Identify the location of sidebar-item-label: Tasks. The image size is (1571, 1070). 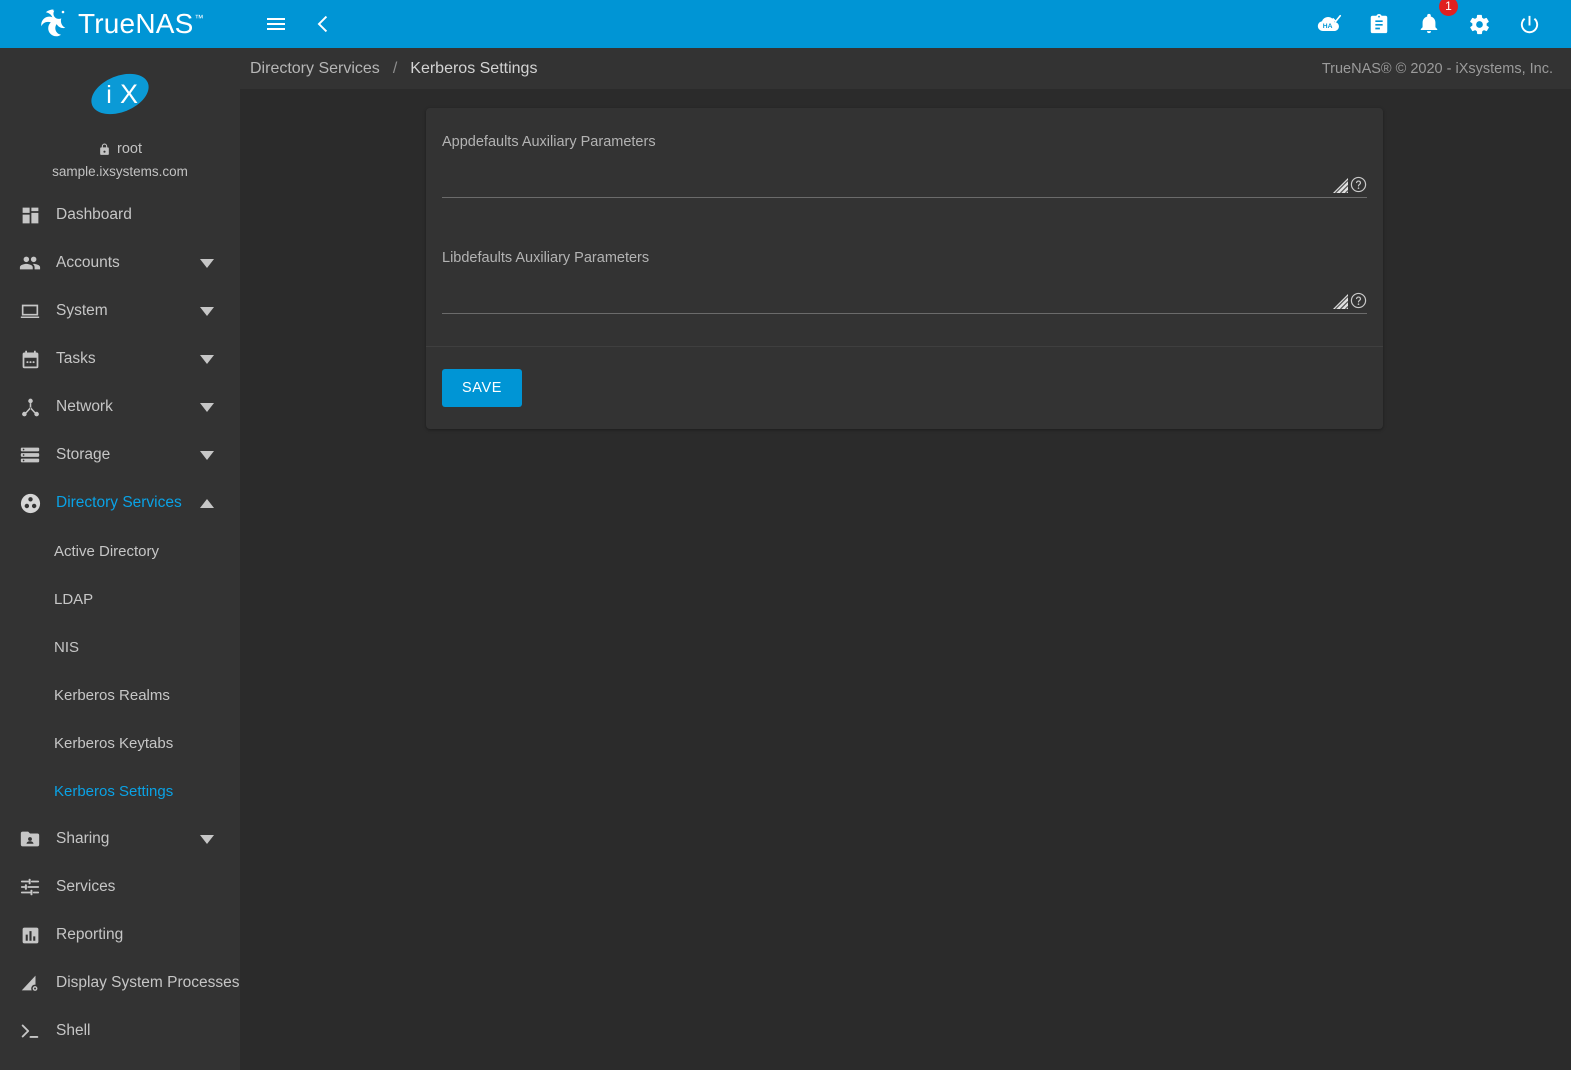
(76, 358).